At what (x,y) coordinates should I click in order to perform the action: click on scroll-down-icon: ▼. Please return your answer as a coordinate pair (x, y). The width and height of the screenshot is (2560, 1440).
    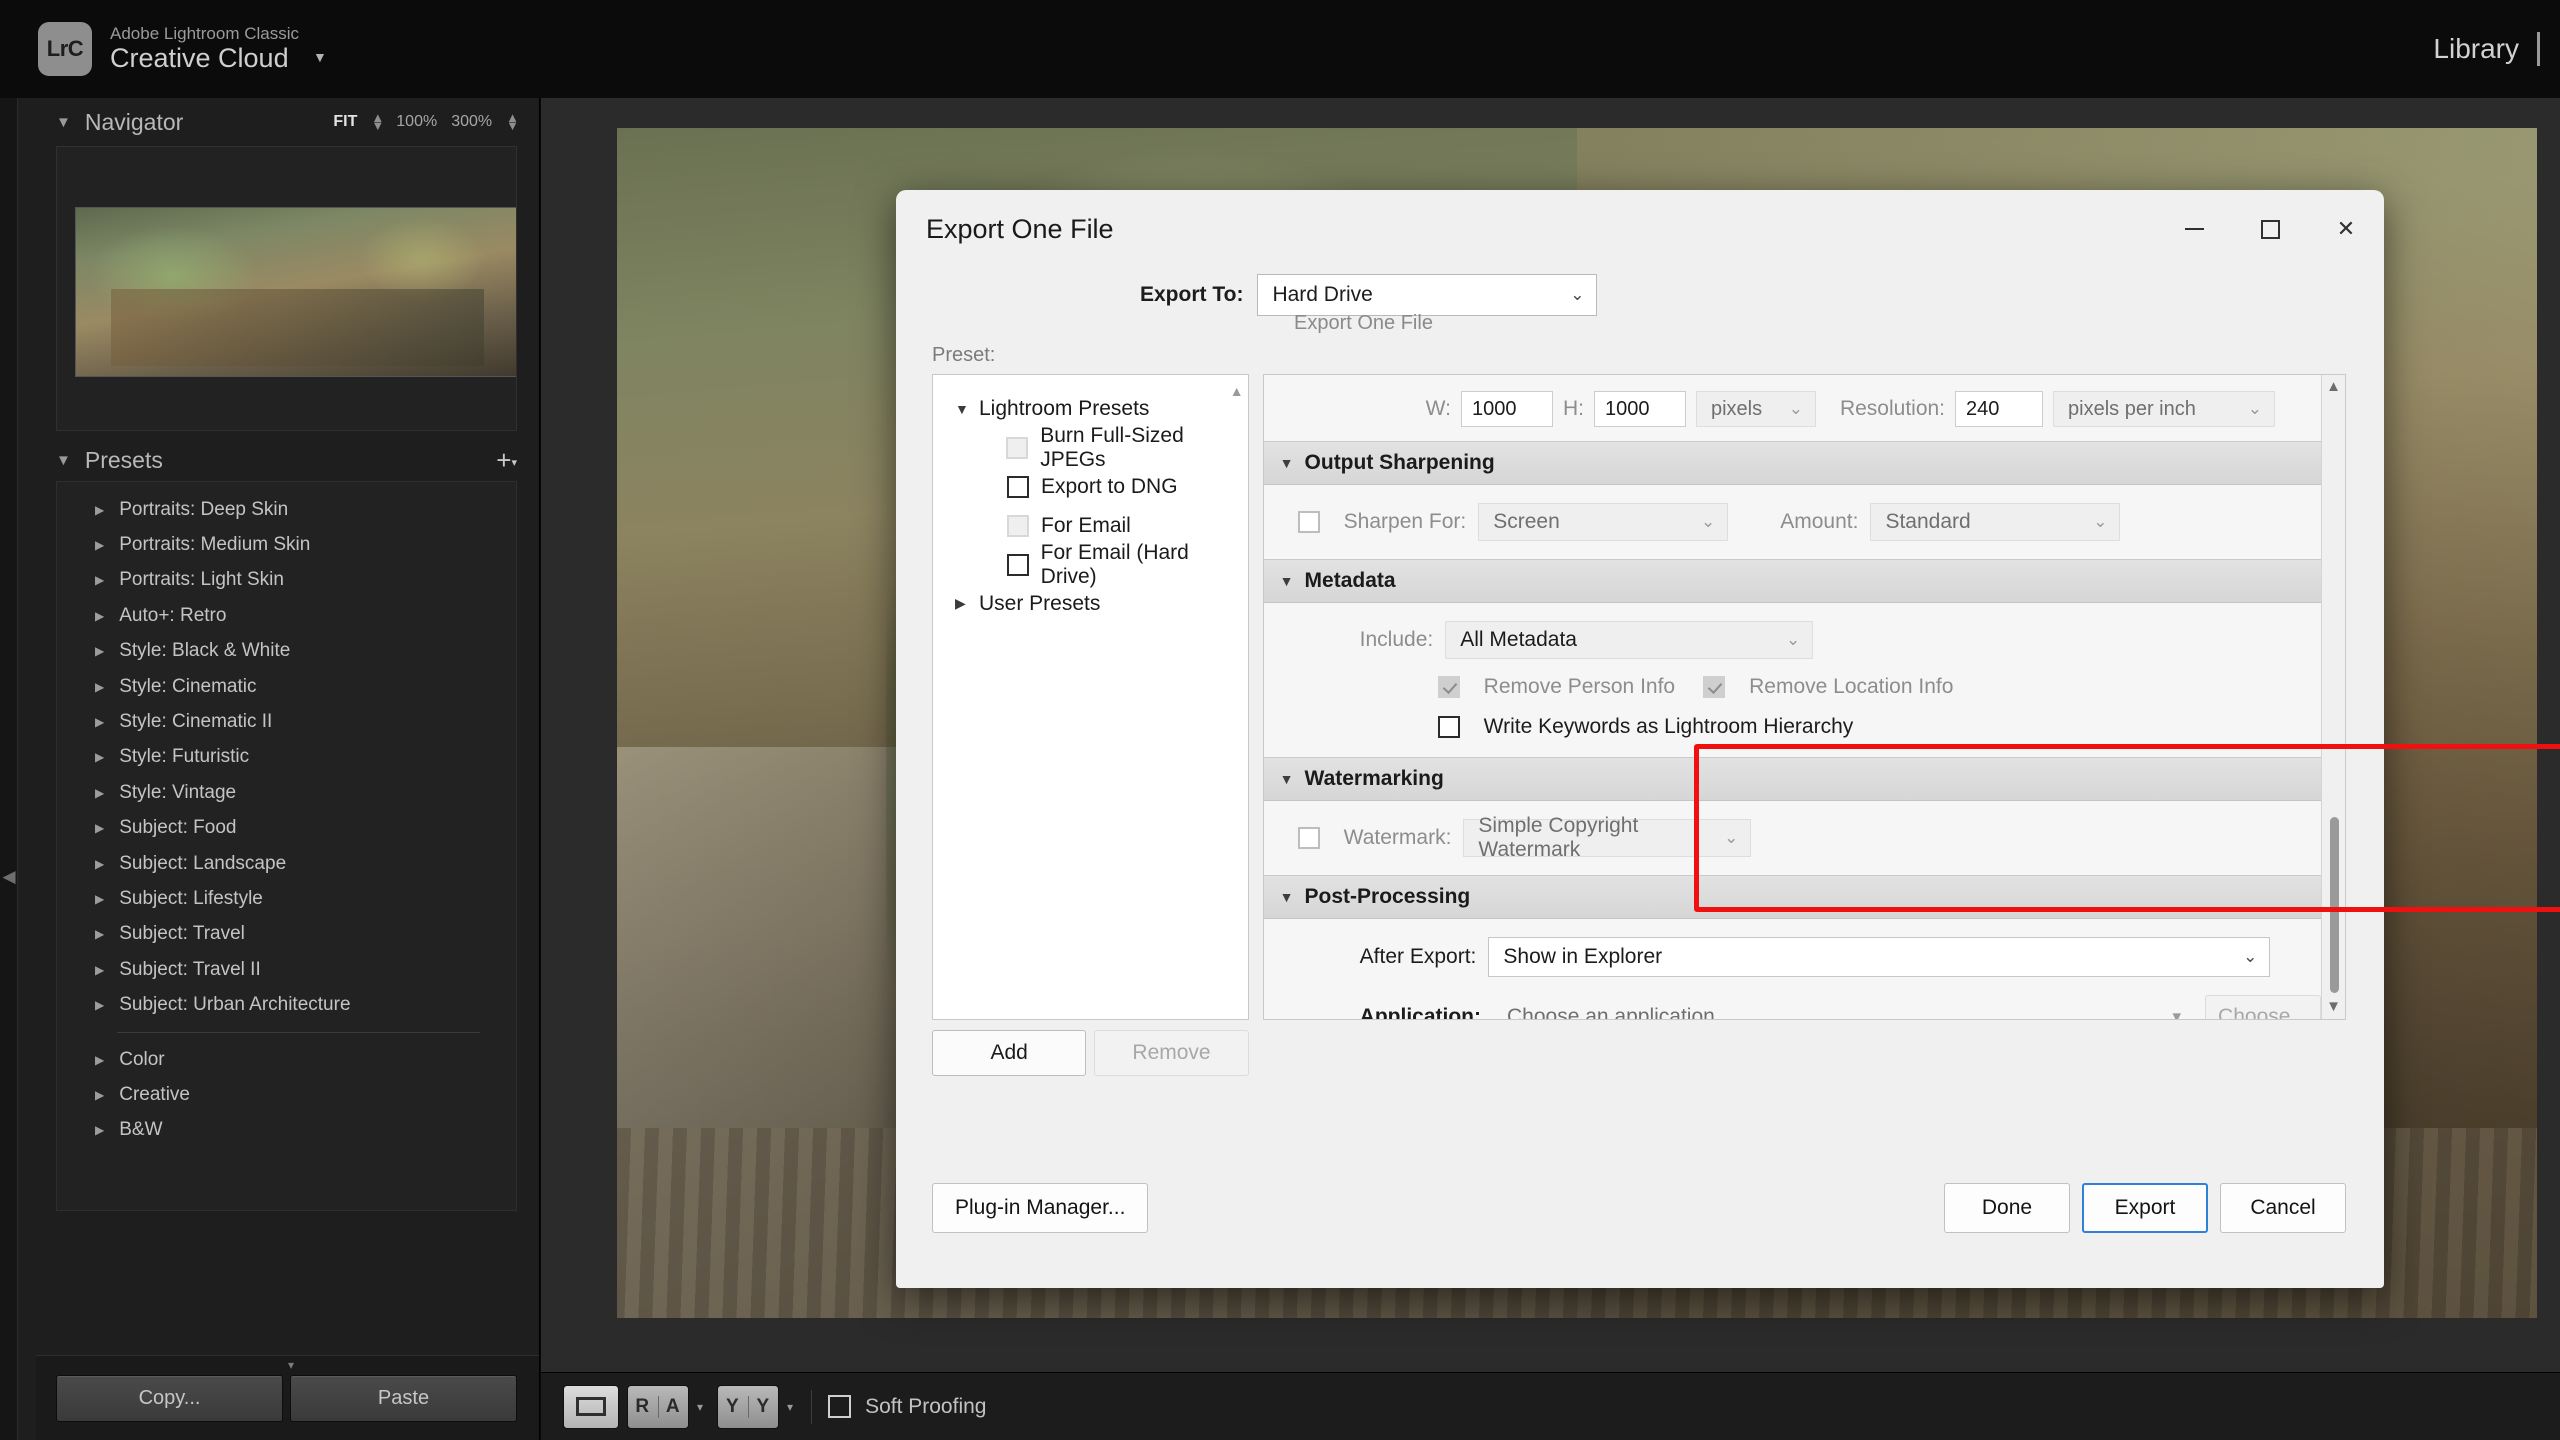
    Looking at the image, I should click on (2333, 1007).